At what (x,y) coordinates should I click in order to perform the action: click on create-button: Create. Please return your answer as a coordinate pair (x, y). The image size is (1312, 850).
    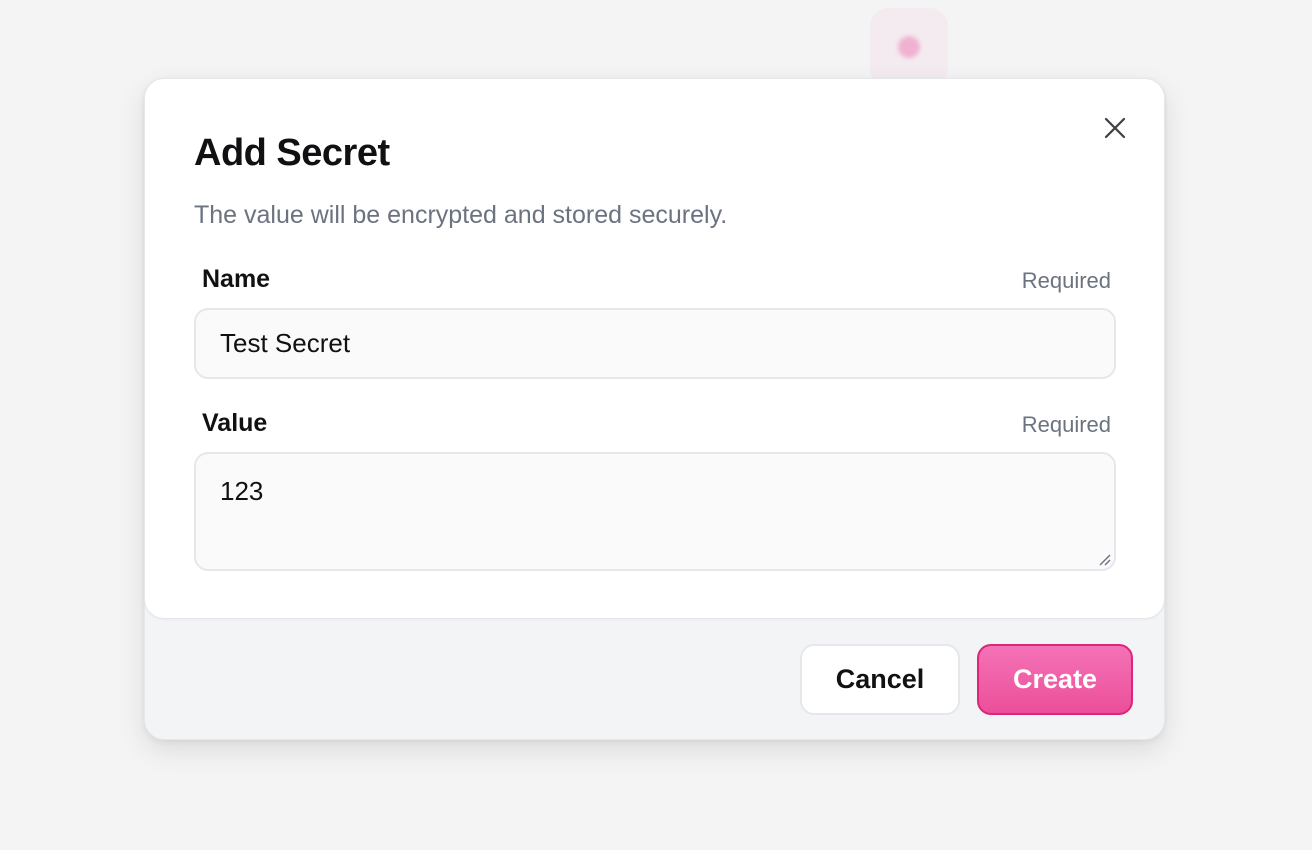
    Looking at the image, I should click on (1055, 679).